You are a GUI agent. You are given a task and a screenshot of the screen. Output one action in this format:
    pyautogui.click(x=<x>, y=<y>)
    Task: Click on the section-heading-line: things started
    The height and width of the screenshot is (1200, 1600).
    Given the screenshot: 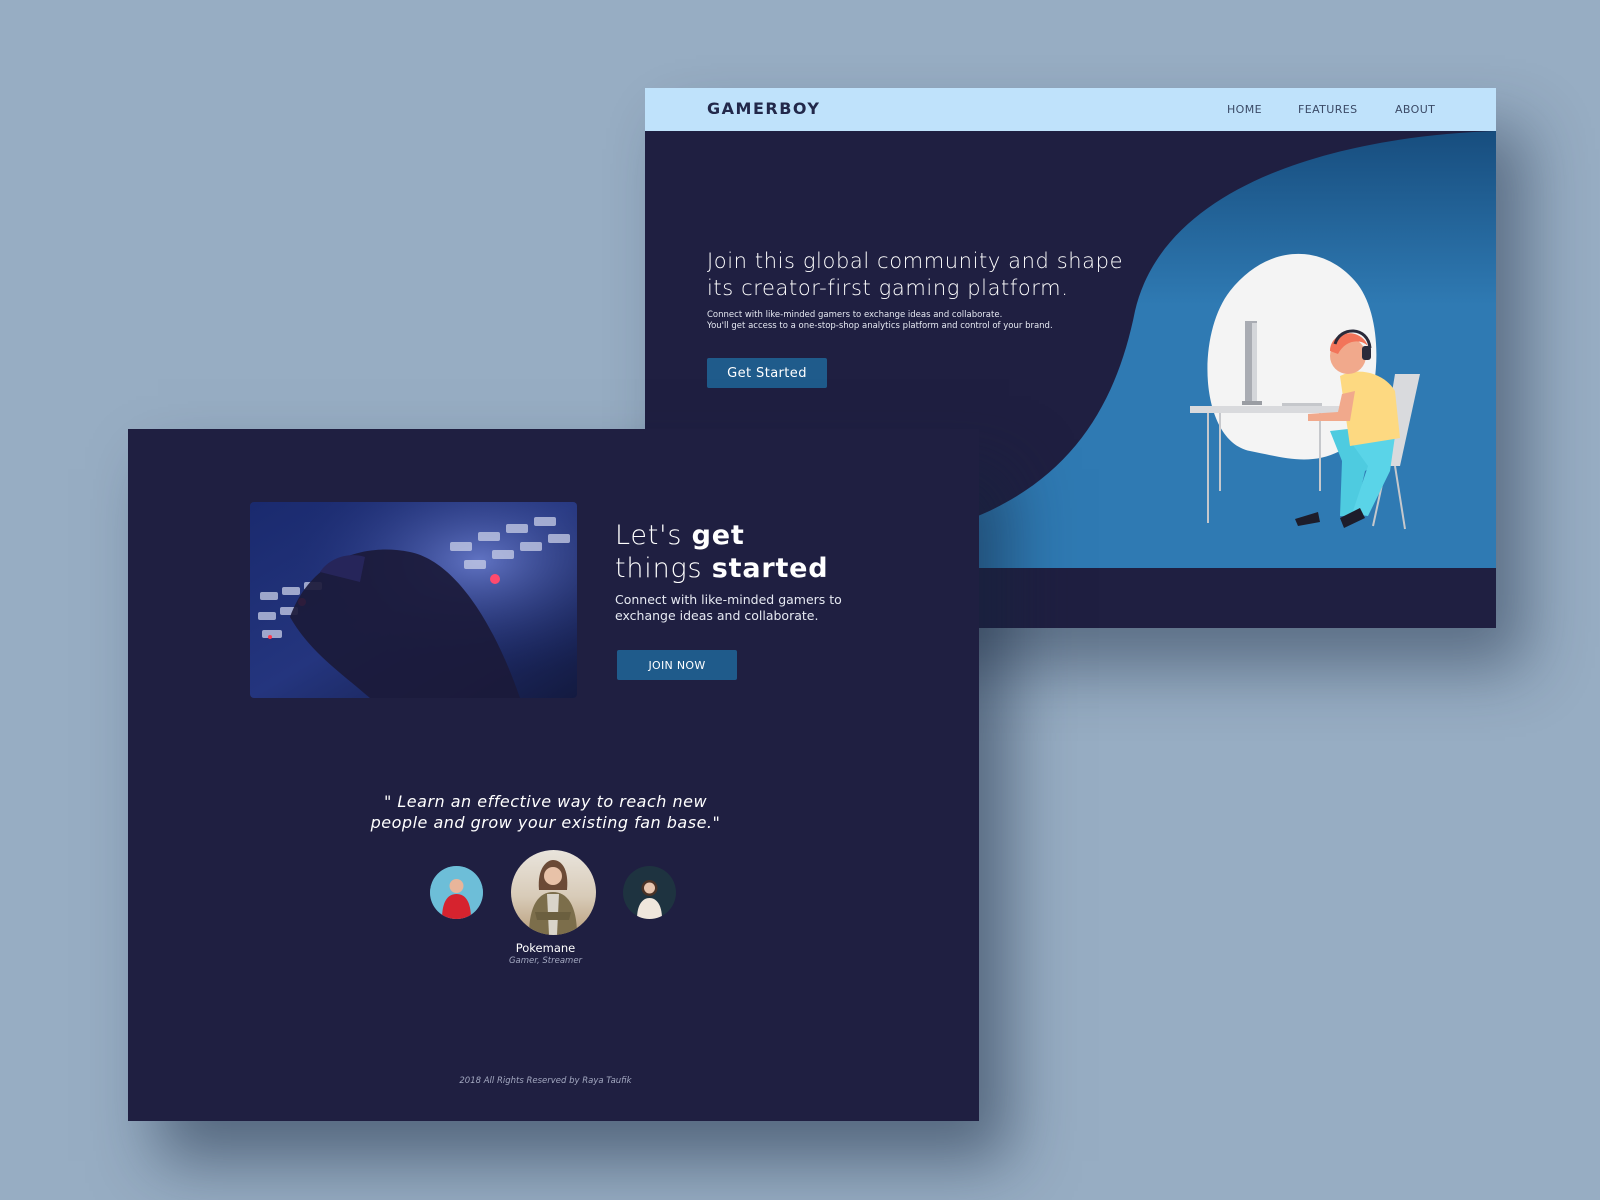 What is the action you would take?
    pyautogui.click(x=765, y=568)
    